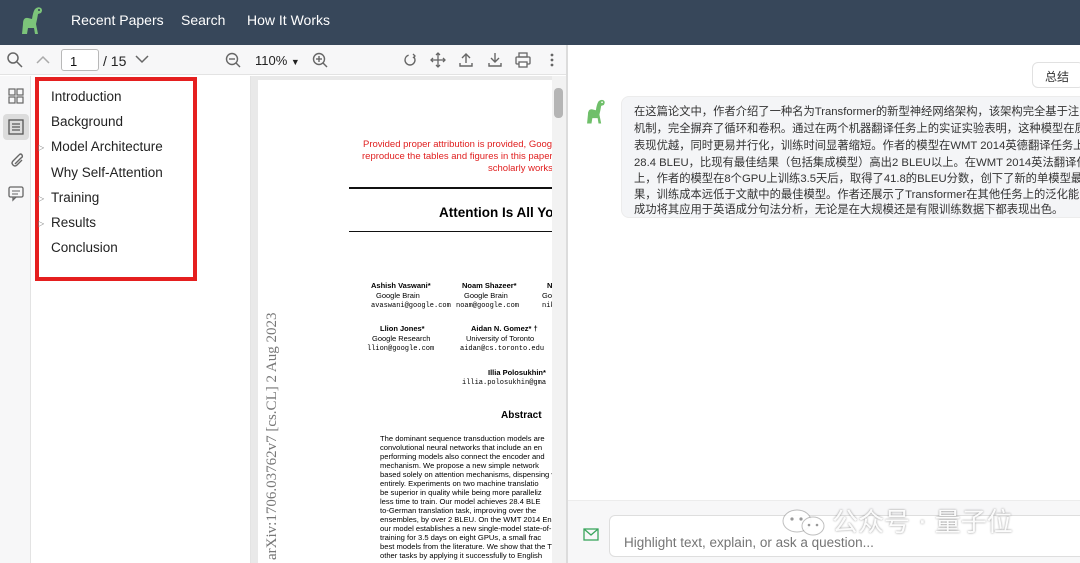 The height and width of the screenshot is (563, 1080). I want to click on mail-icon, so click(591, 534).